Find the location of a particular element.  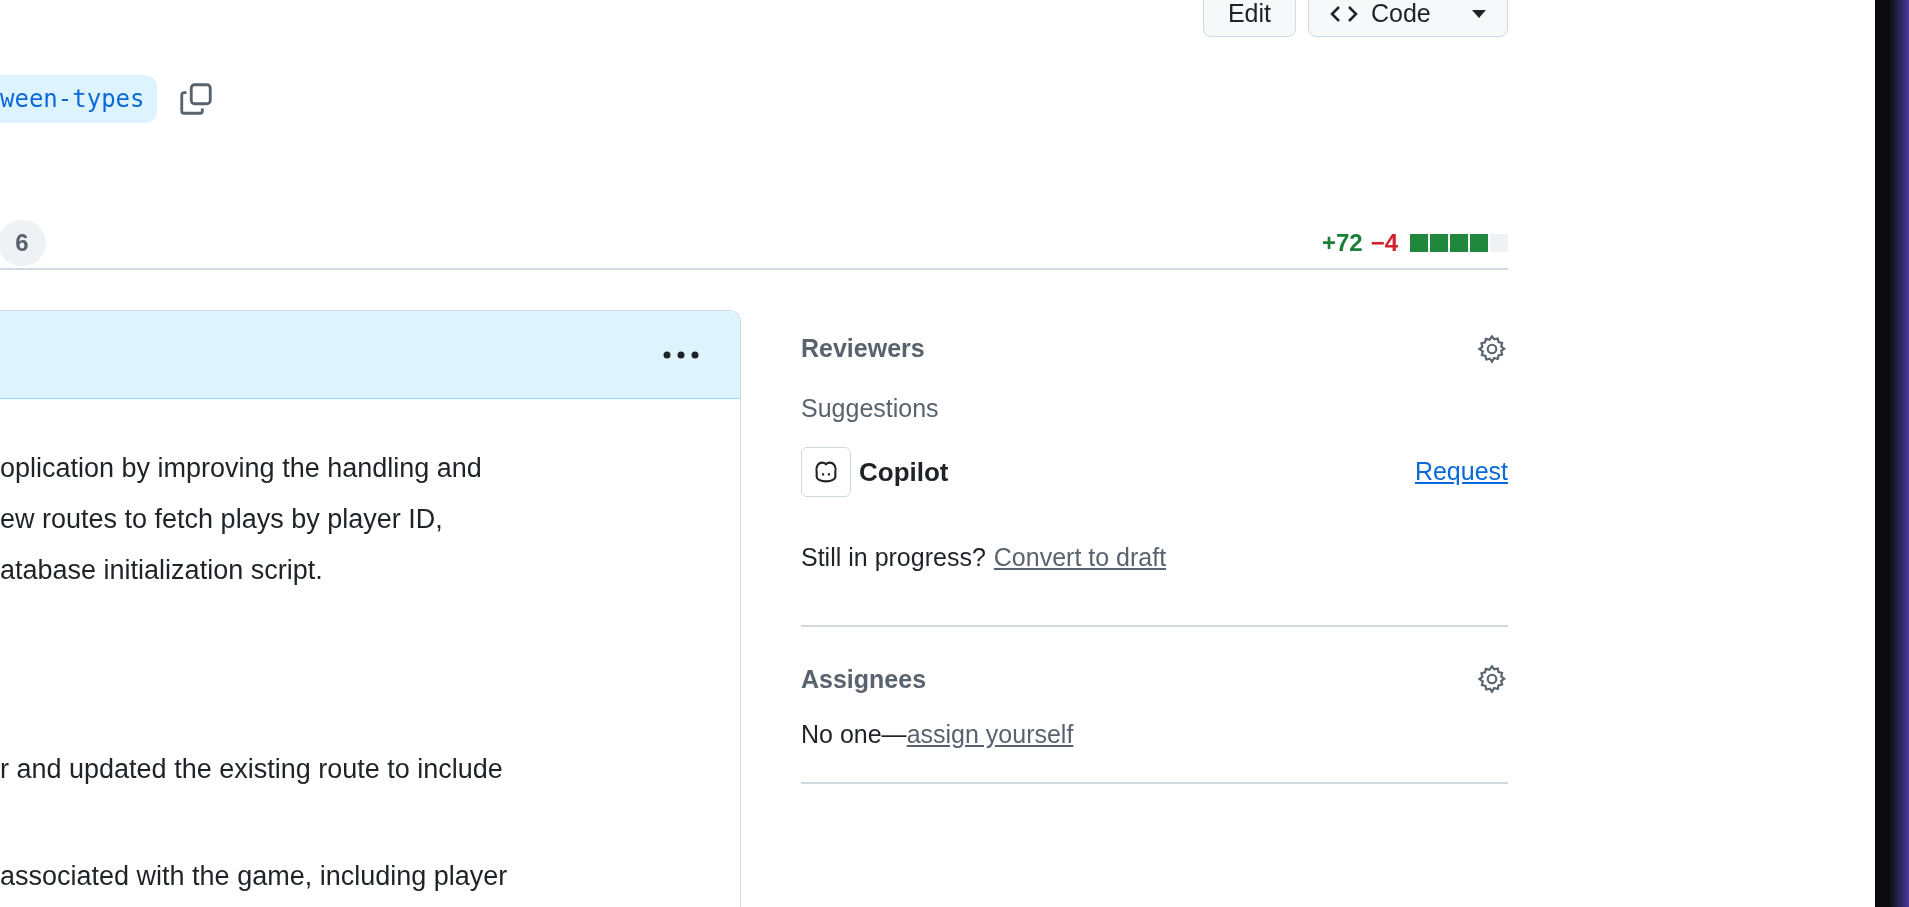

request-link: Request is located at coordinates (1461, 472).